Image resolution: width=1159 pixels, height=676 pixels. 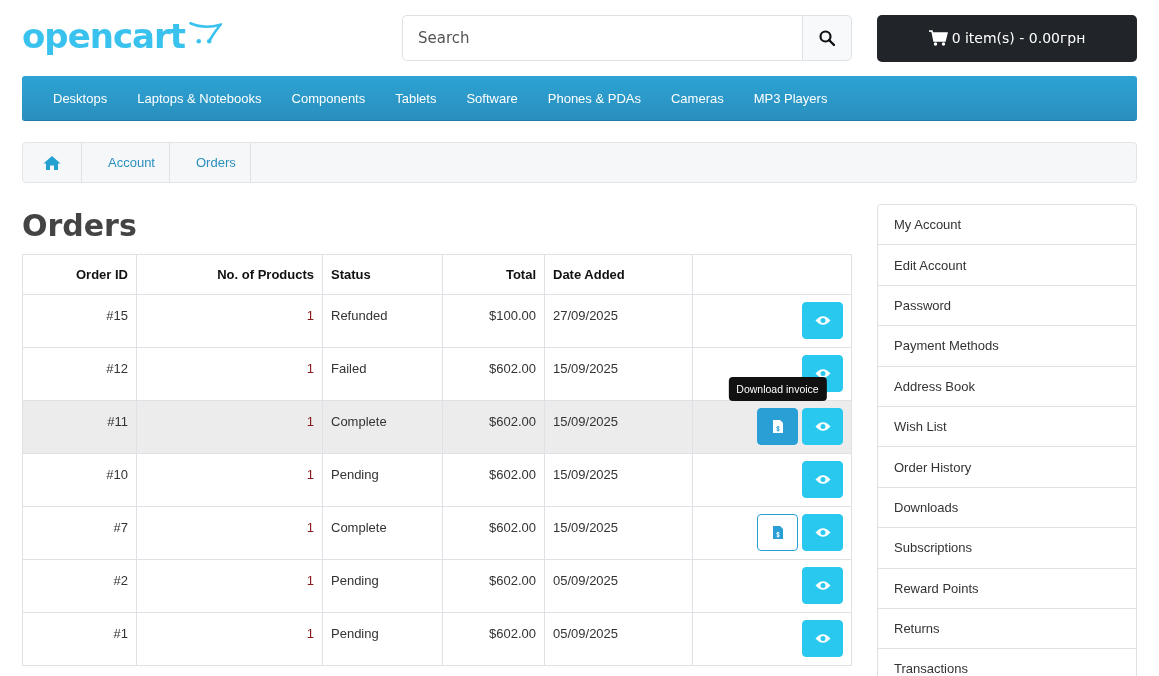 I want to click on column-header: Order ID, so click(x=79, y=274).